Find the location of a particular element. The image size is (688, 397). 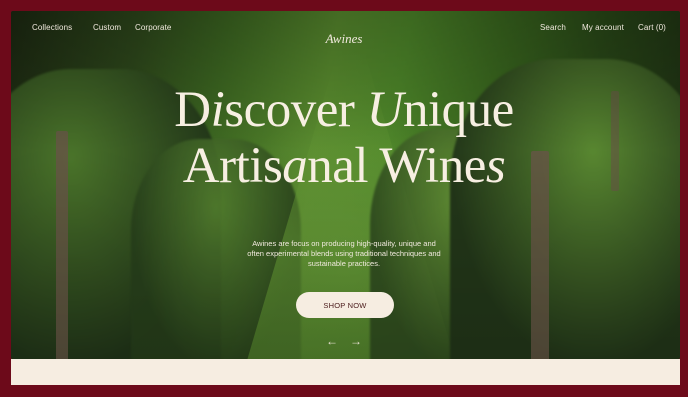

next-section-strip is located at coordinates (345, 372).